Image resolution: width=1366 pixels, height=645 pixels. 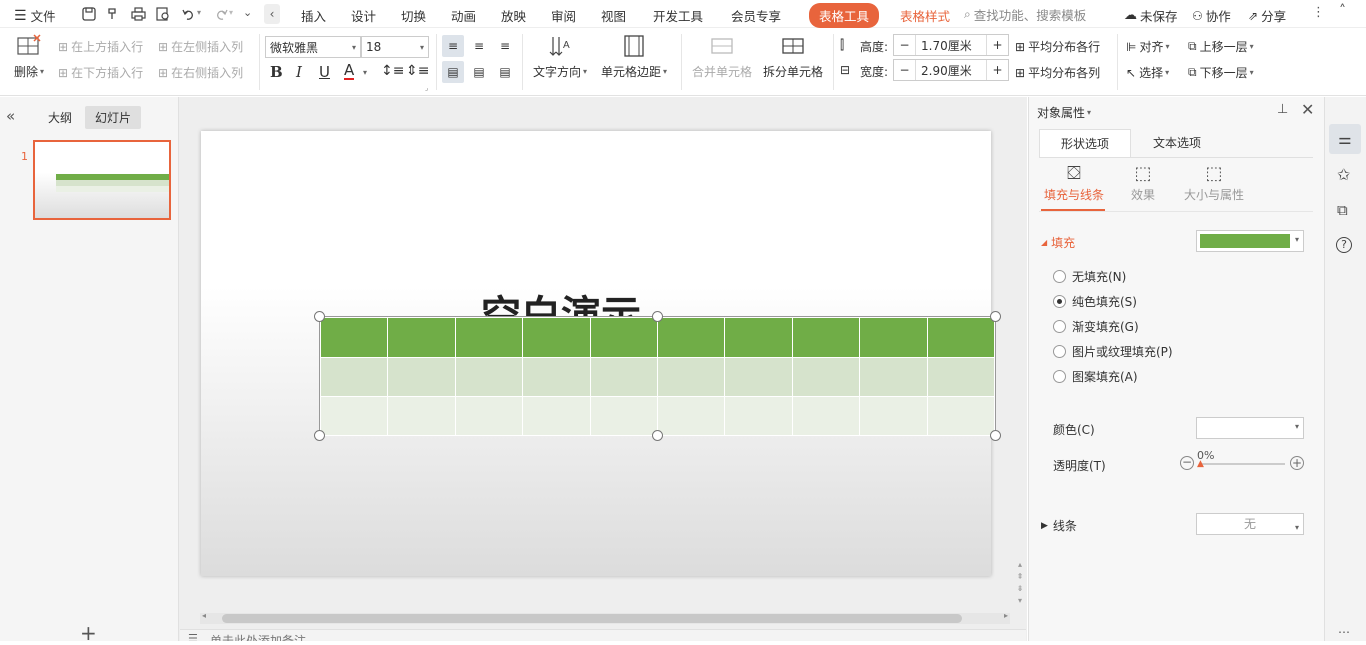 I want to click on split-cells-button: 拆分单元格, so click(x=793, y=57).